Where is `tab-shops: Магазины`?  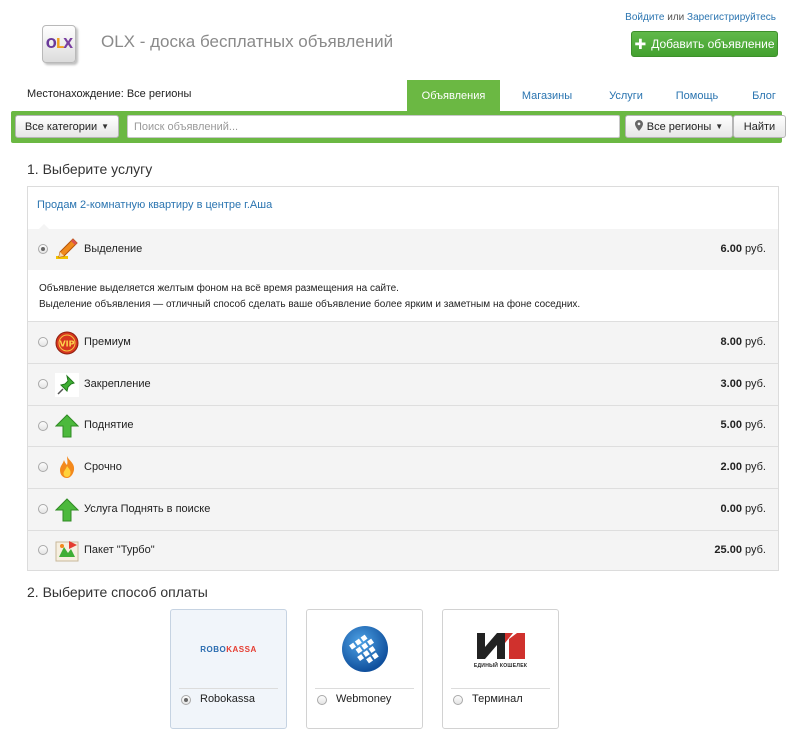
tab-shops: Магазины is located at coordinates (547, 95).